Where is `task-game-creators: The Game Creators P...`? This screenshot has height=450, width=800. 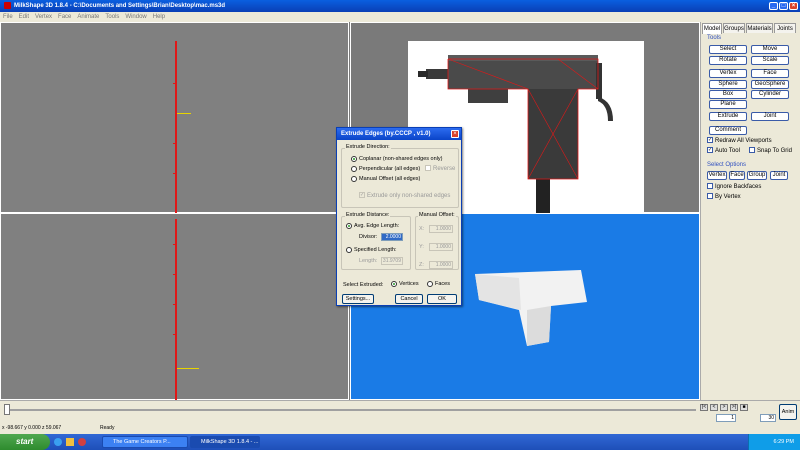 task-game-creators: The Game Creators P... is located at coordinates (145, 442).